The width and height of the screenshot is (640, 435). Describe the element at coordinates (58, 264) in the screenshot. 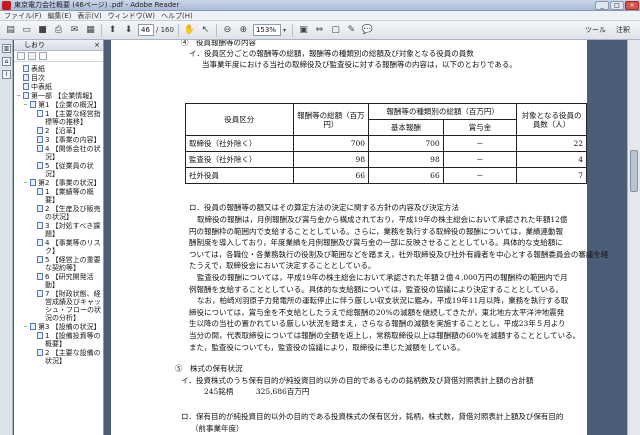

I see `bookmark-item: 5 【経営上の重要な契約等】` at that location.